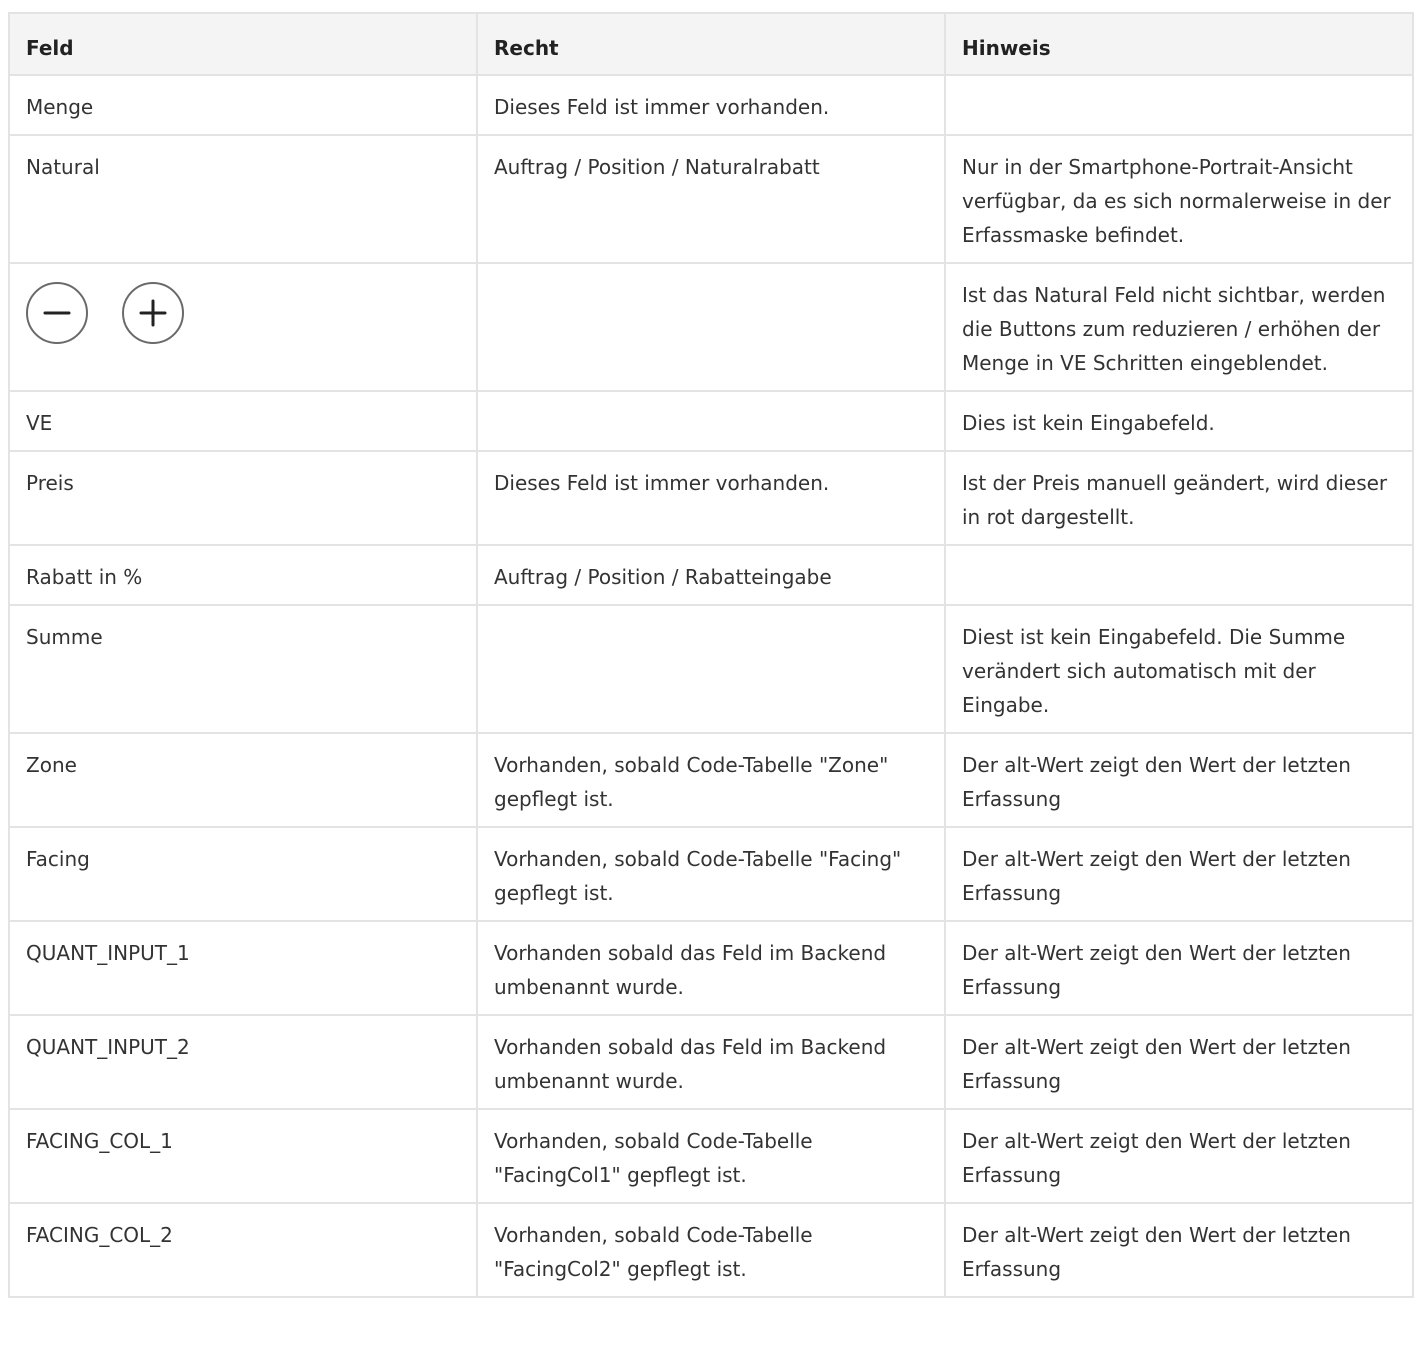  I want to click on table-row: VE Dies ist kein Eingabefeld., so click(711, 421).